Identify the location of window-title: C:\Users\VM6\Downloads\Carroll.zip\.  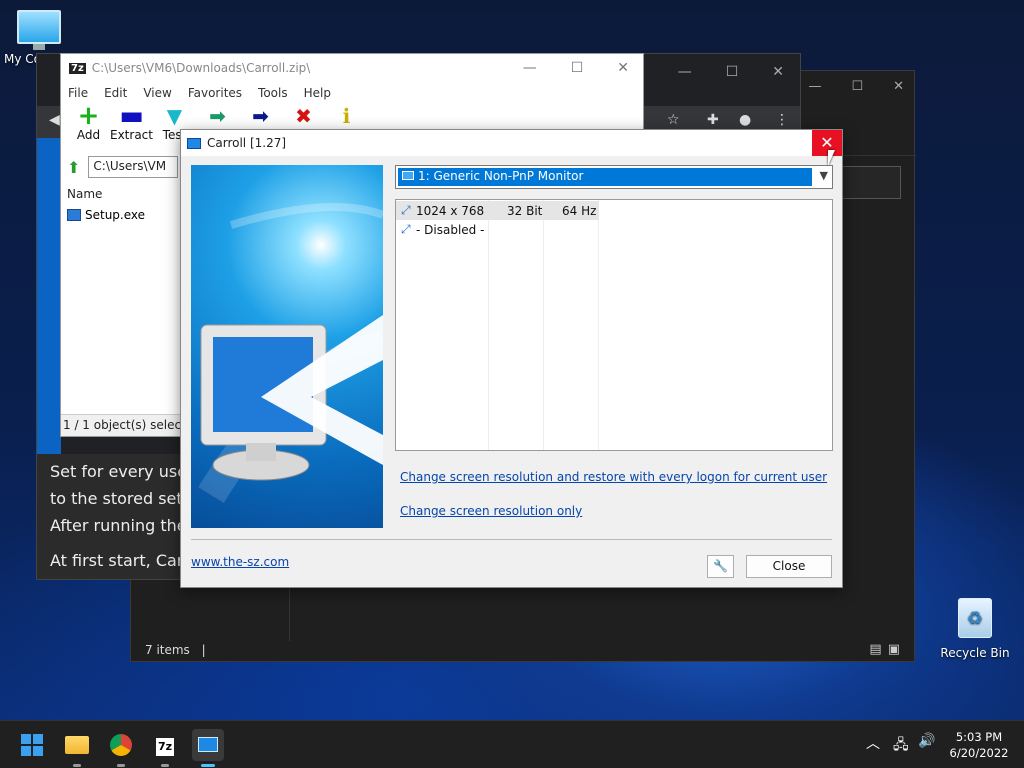
(201, 68).